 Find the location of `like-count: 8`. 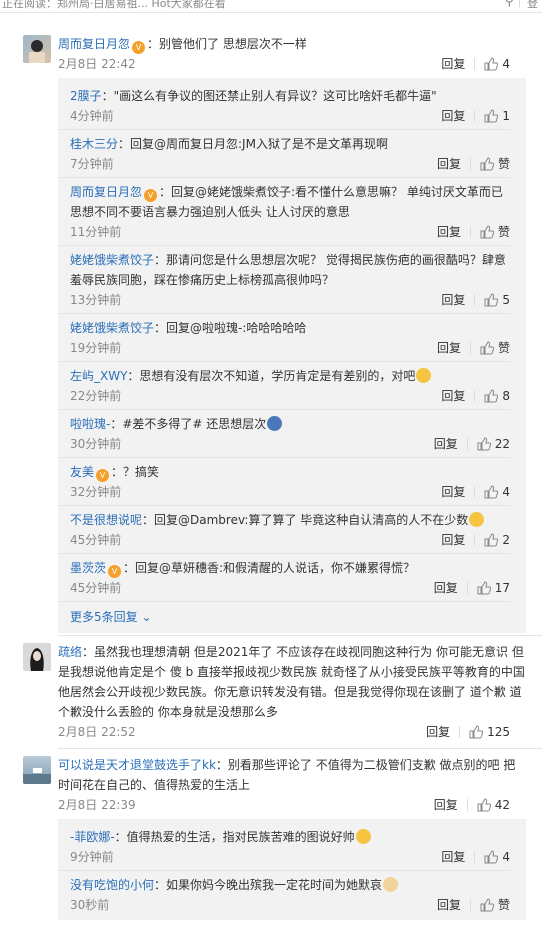

like-count: 8 is located at coordinates (506, 396).